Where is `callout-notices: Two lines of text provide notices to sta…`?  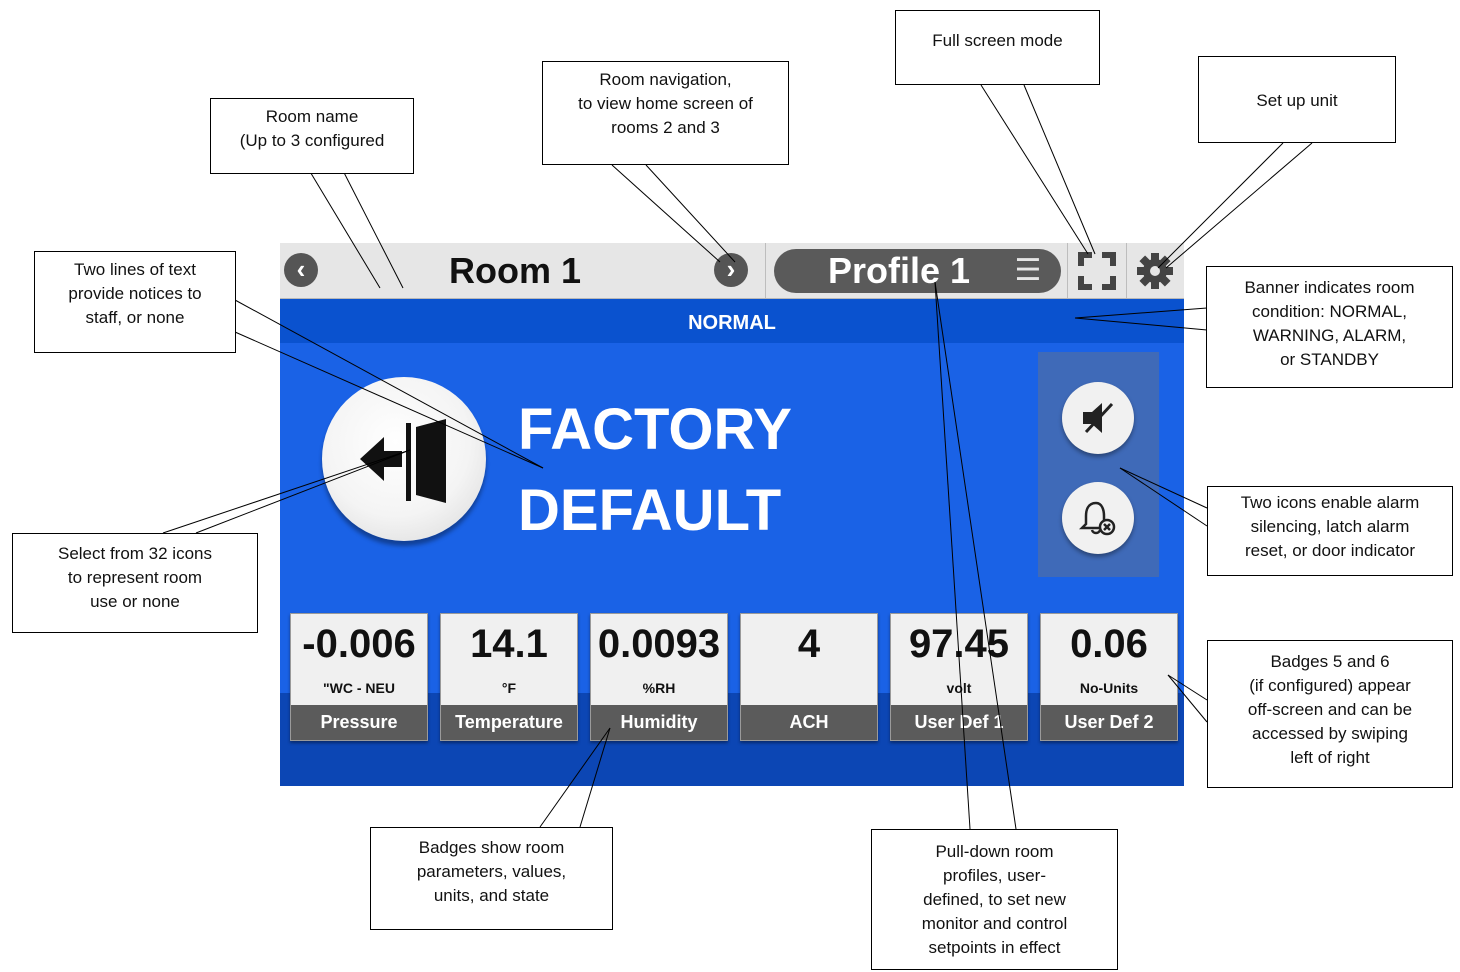 callout-notices: Two lines of text provide notices to sta… is located at coordinates (135, 302).